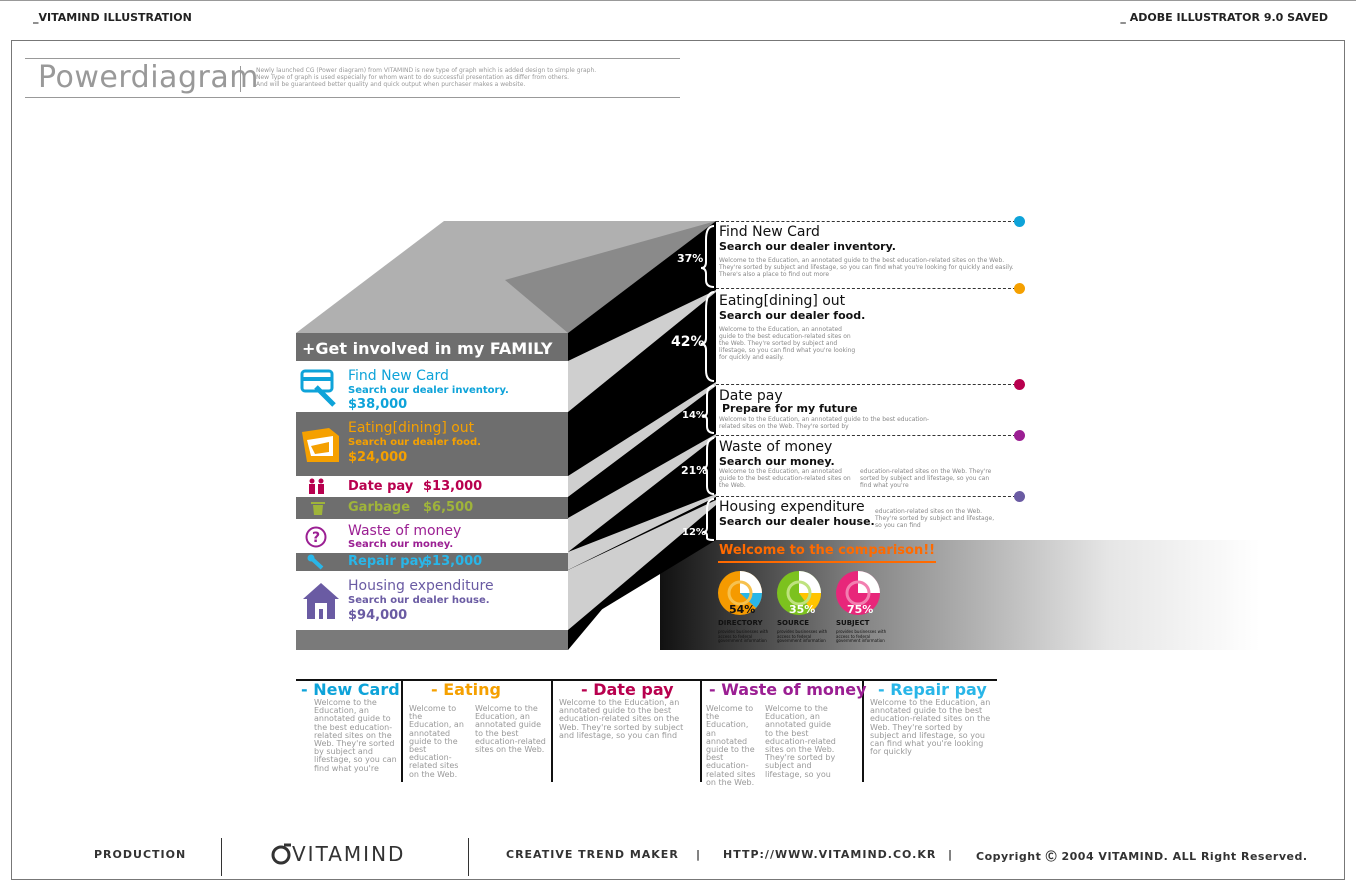  What do you see at coordinates (829, 854) in the screenshot?
I see `footer-url: HTTP://WWW.VITAMIND.CO.KR` at bounding box center [829, 854].